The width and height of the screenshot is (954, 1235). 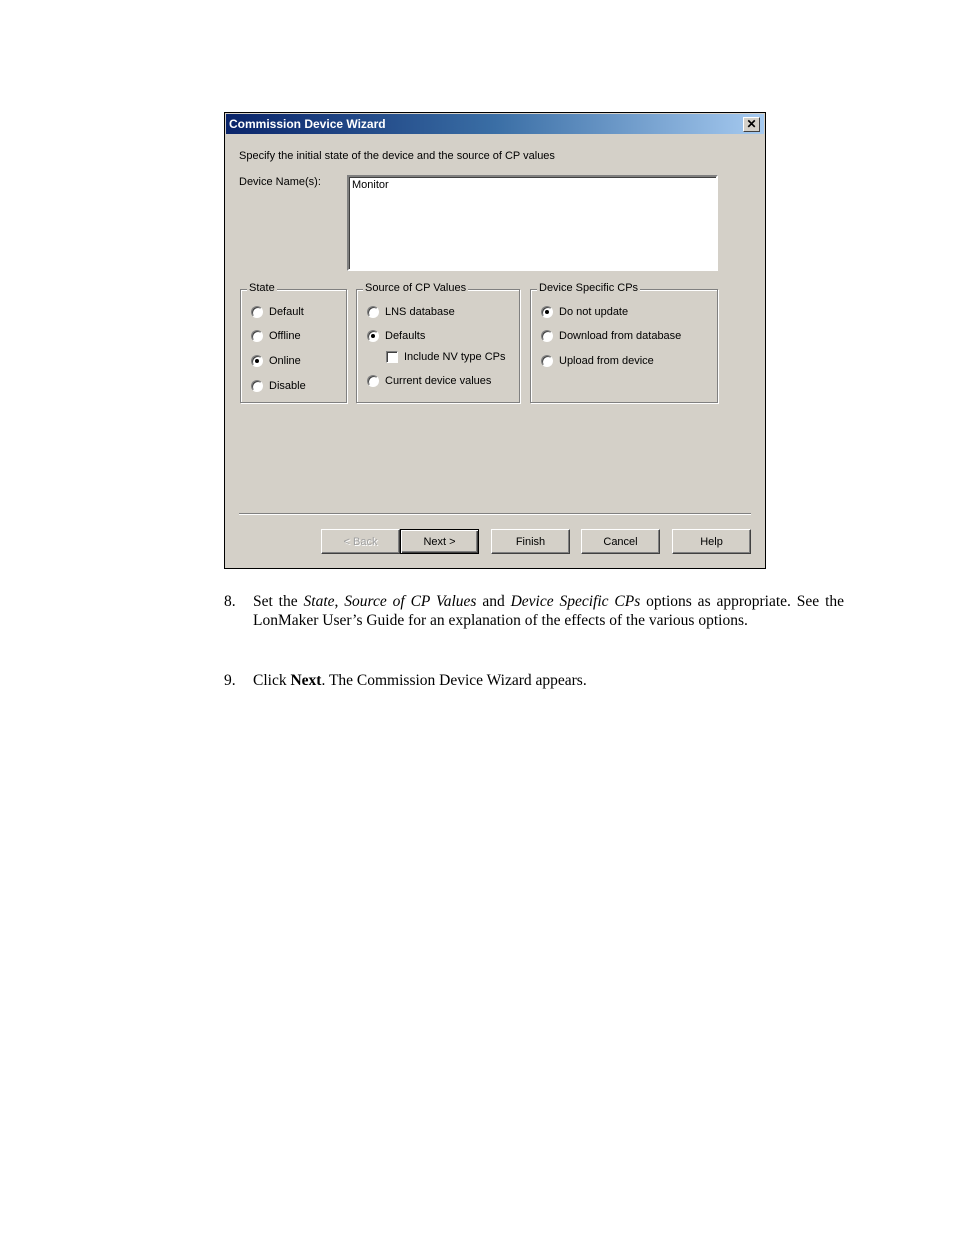 I want to click on state-disable-radio: Disable, so click(x=278, y=386).